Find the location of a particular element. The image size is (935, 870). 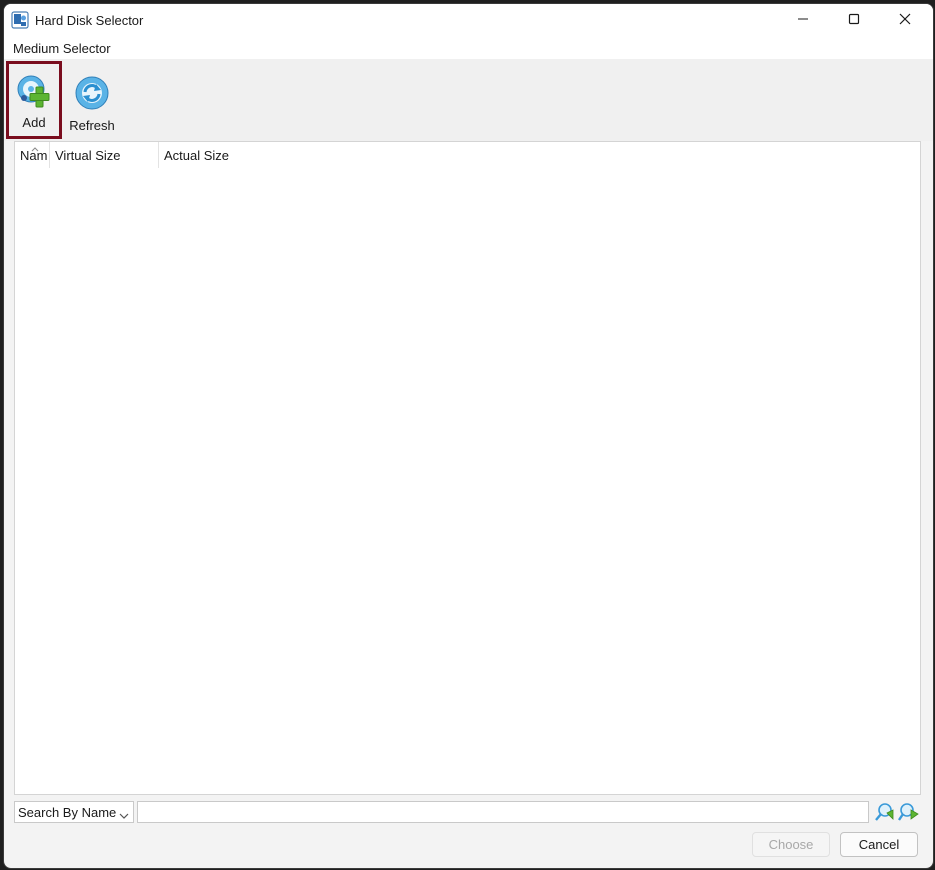

sort-ascending-icon is located at coordinates (35, 147).